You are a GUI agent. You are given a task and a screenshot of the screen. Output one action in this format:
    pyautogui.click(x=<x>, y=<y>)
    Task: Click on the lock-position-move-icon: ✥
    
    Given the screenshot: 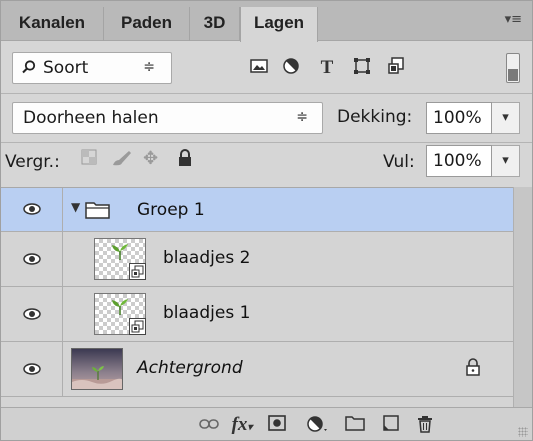 What is the action you would take?
    pyautogui.click(x=150, y=159)
    